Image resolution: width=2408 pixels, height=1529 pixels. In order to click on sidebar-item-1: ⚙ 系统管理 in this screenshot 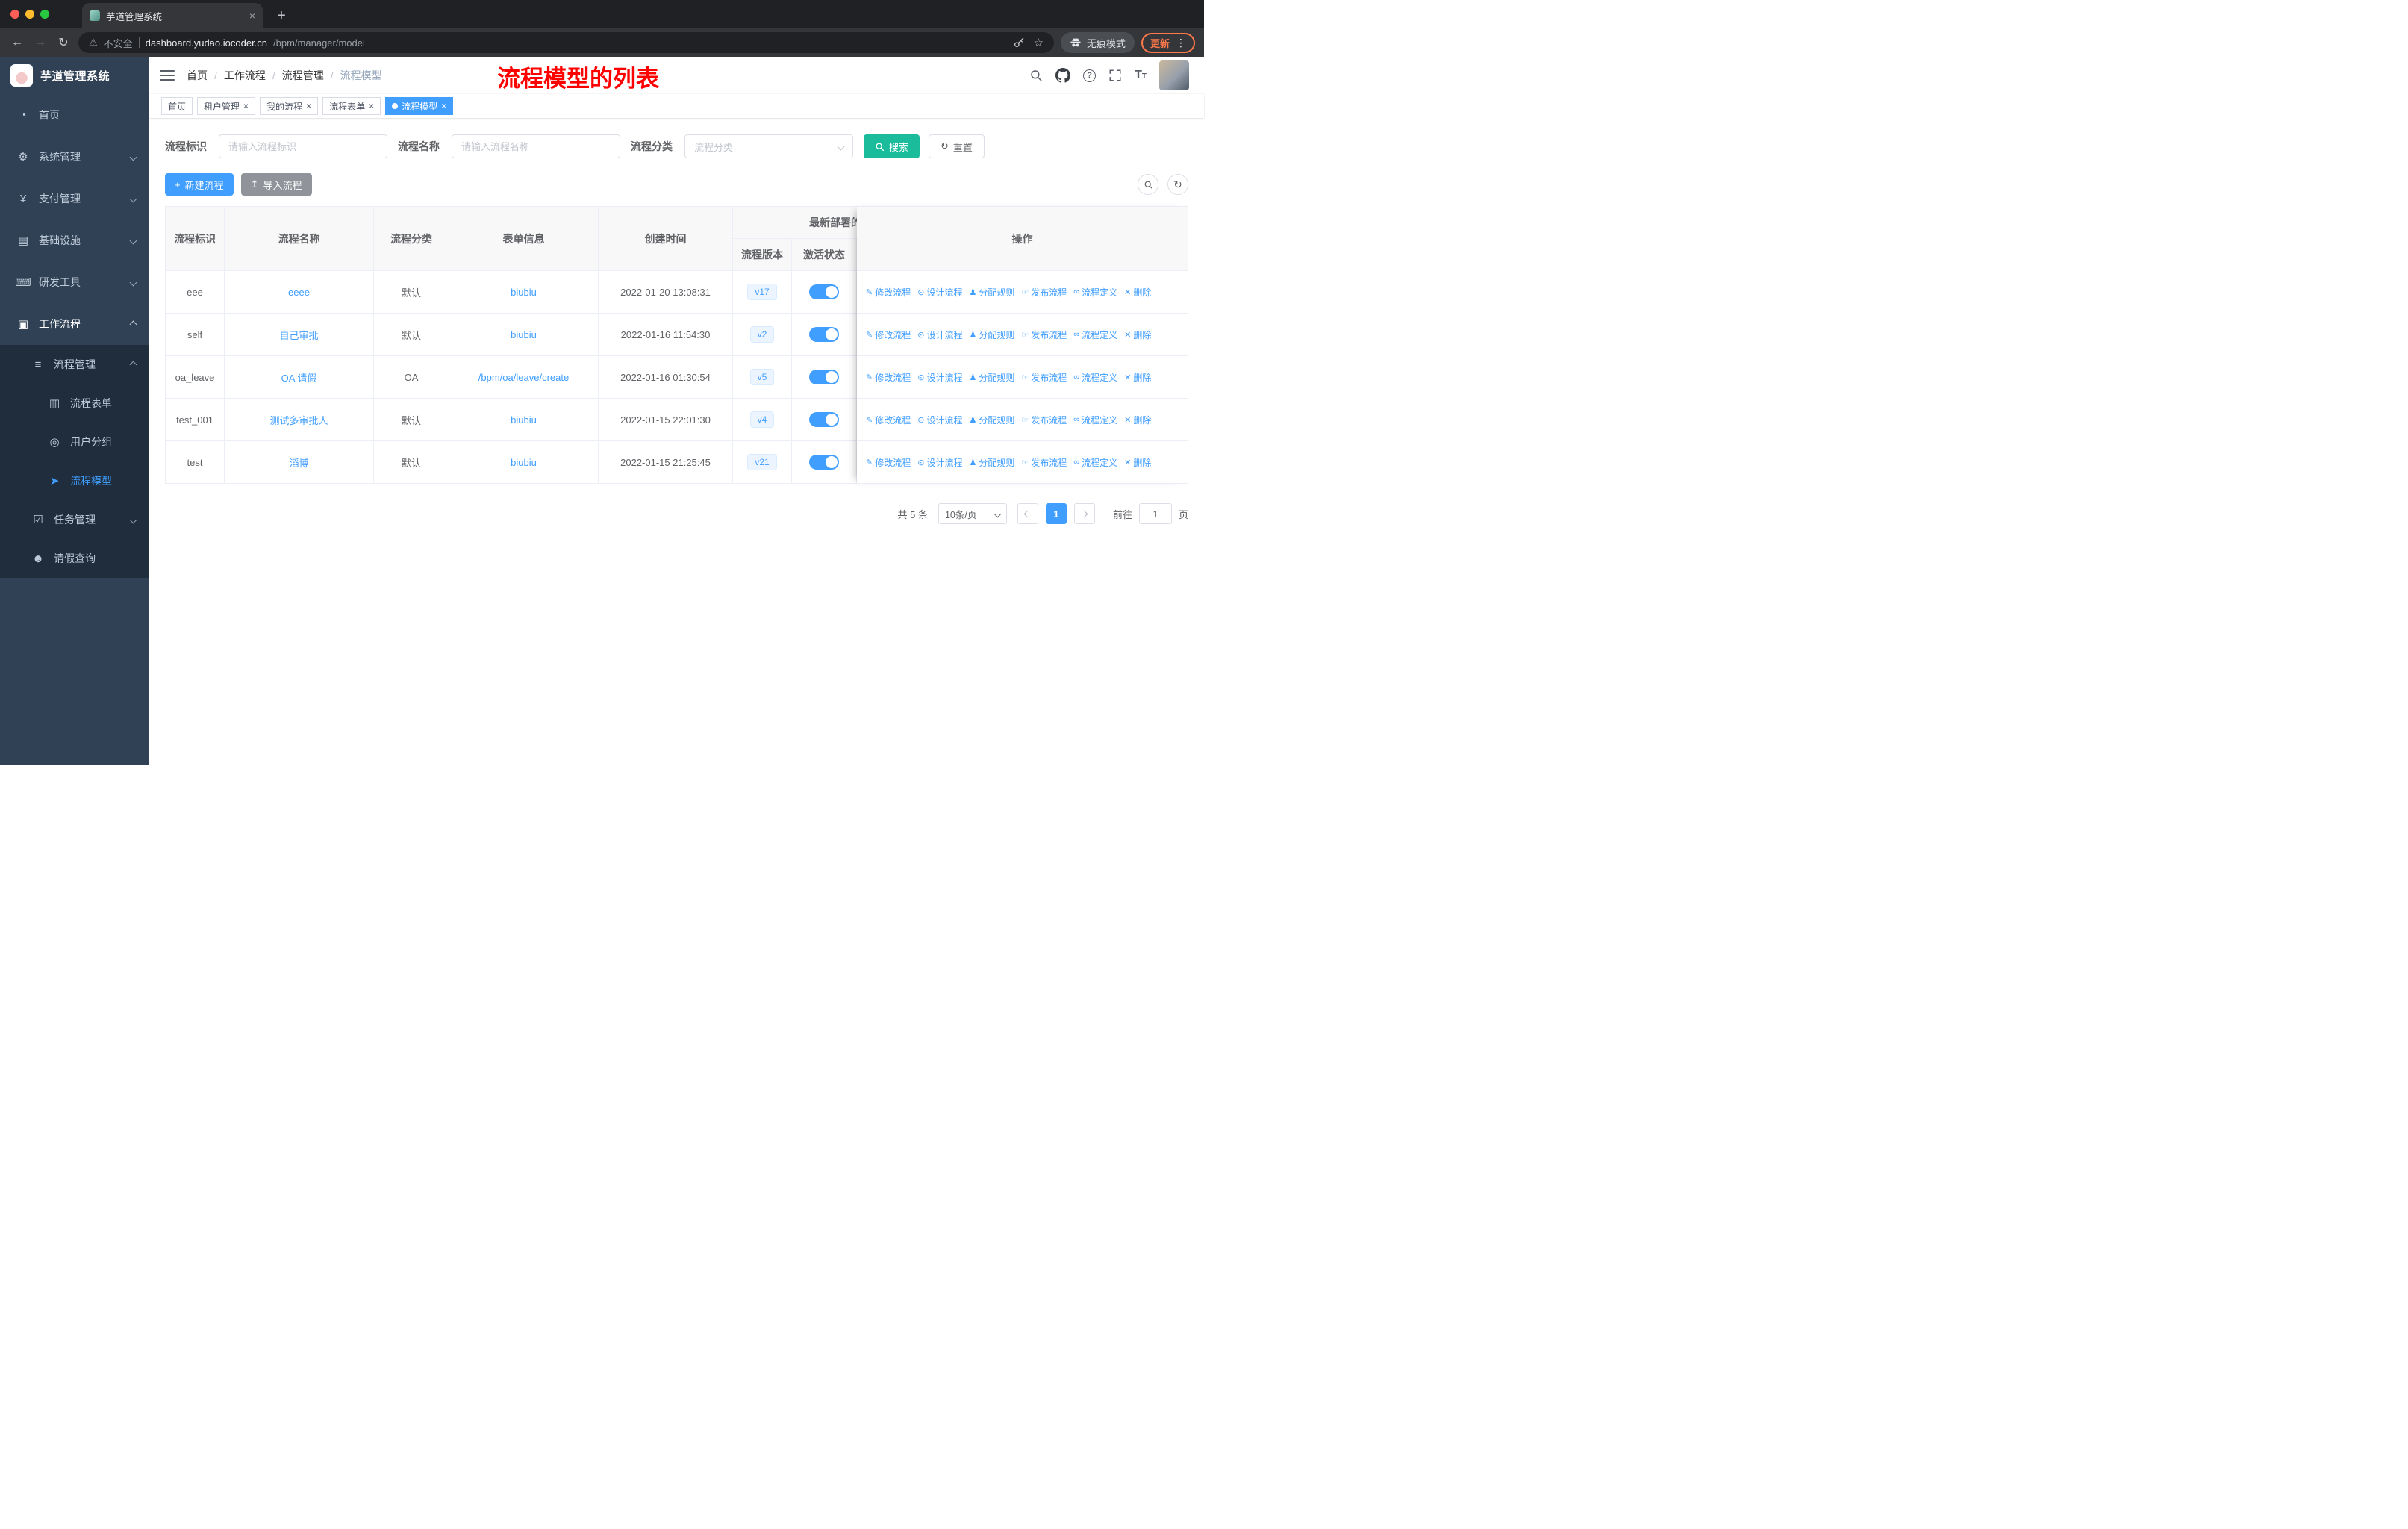, I will do `click(74, 157)`.